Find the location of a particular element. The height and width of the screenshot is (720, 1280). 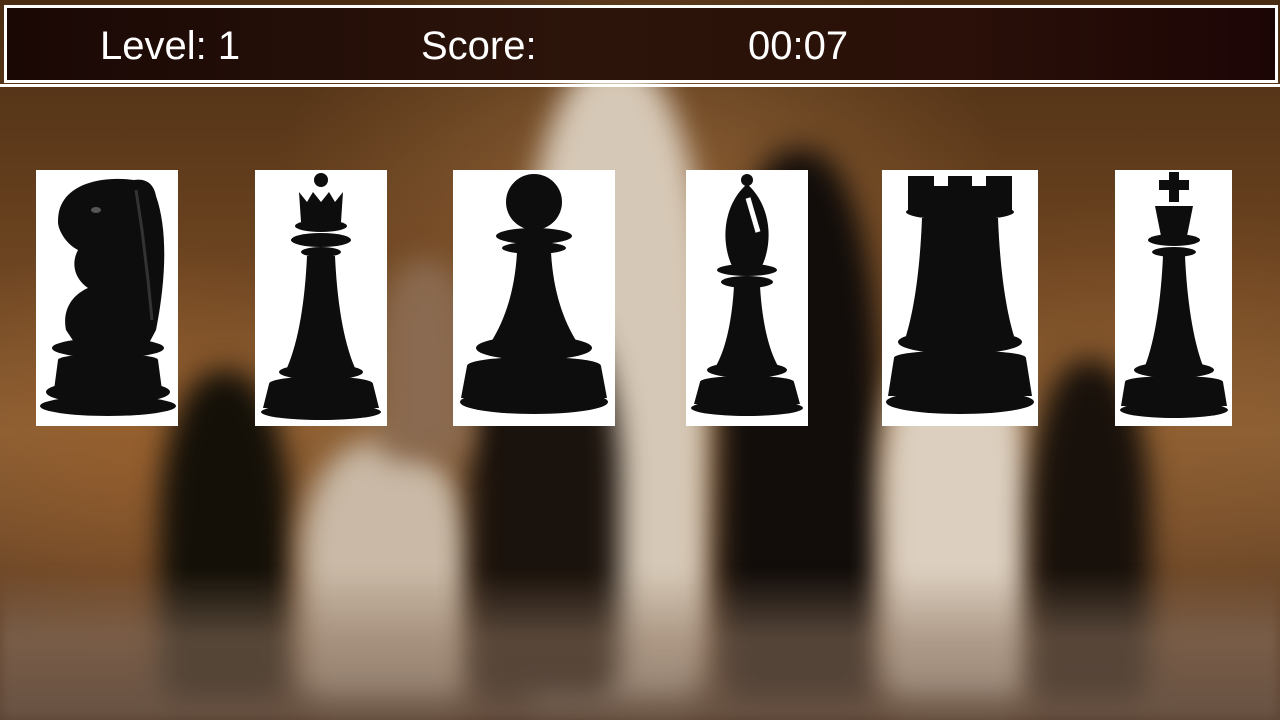

pawn-icon is located at coordinates (534, 294).